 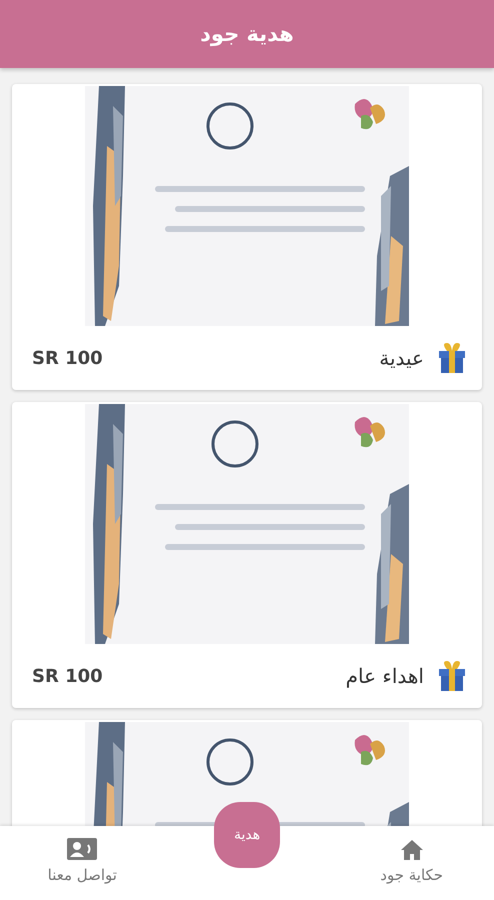 What do you see at coordinates (411, 850) in the screenshot?
I see `home-icon` at bounding box center [411, 850].